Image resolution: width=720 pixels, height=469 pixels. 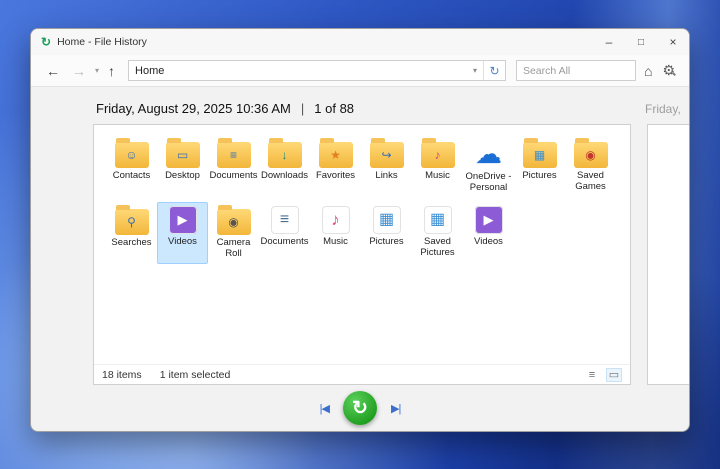 What do you see at coordinates (131, 175) in the screenshot?
I see `folder-item-label: Contacts` at bounding box center [131, 175].